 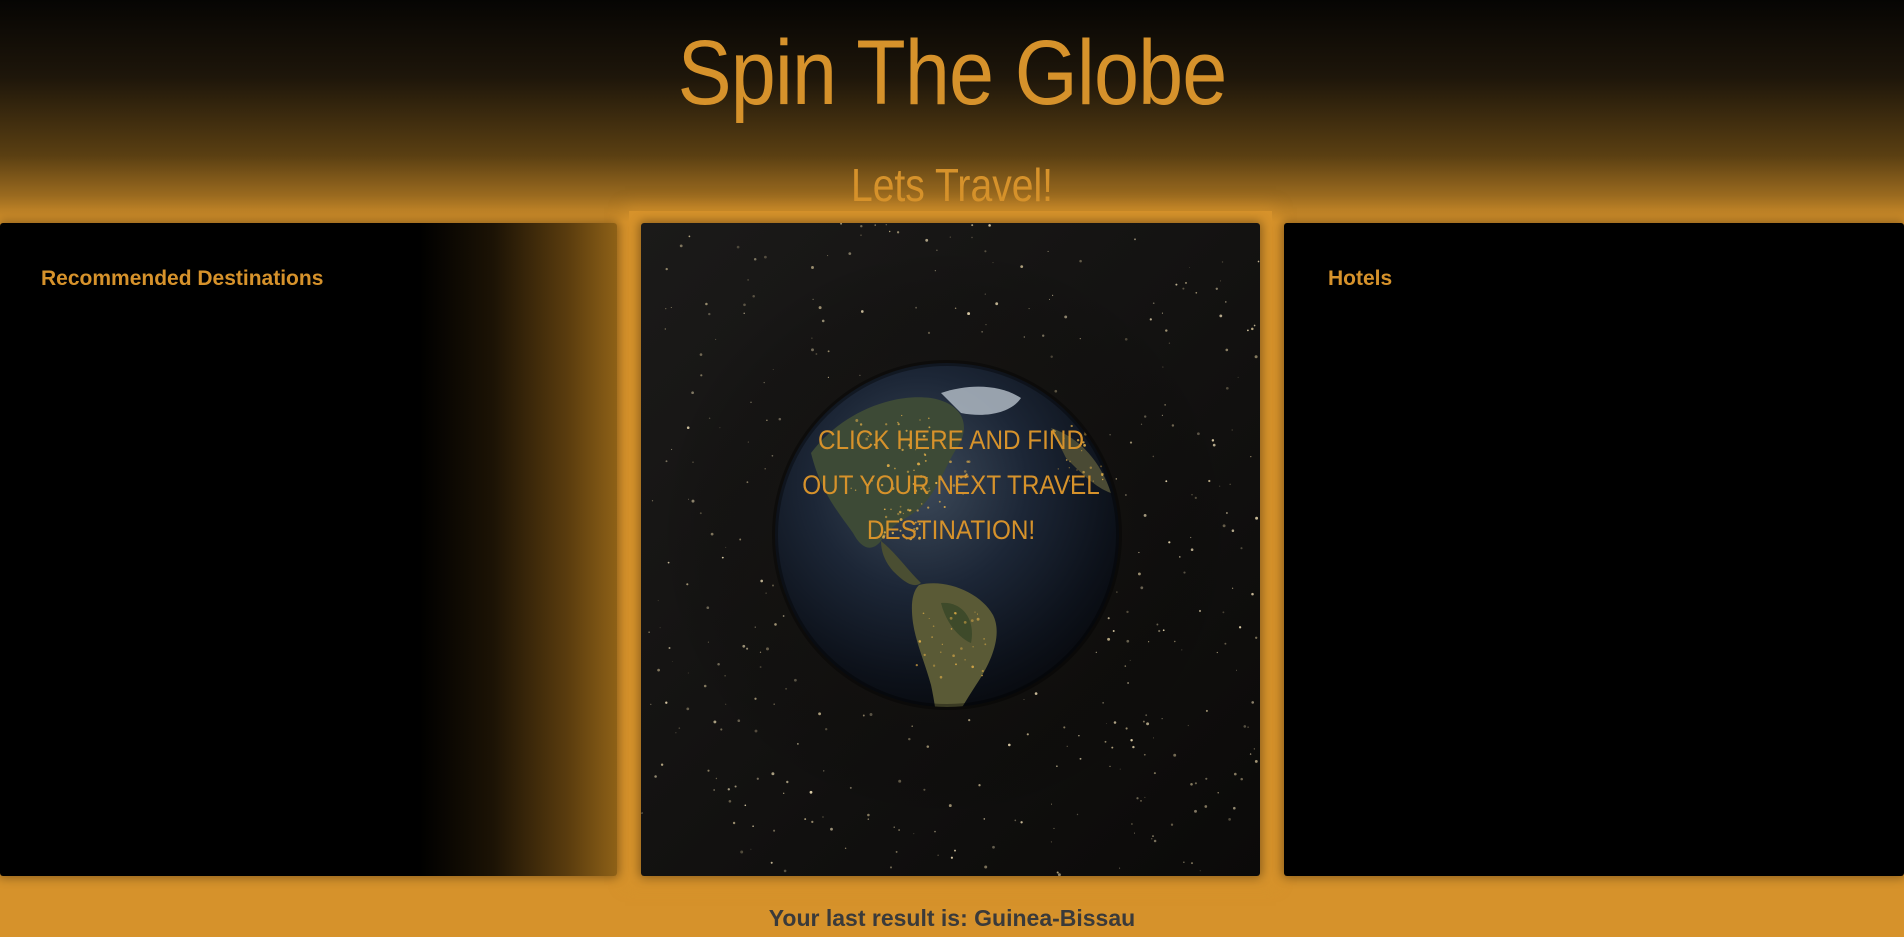 What do you see at coordinates (1360, 278) in the screenshot?
I see `hotels-heading: Hotels` at bounding box center [1360, 278].